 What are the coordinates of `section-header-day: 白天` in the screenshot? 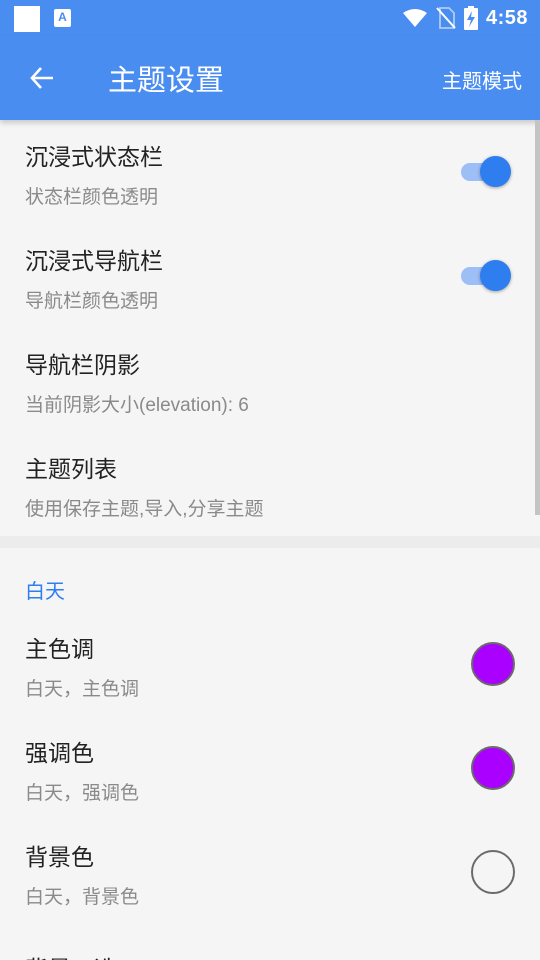 It's located at (45, 592).